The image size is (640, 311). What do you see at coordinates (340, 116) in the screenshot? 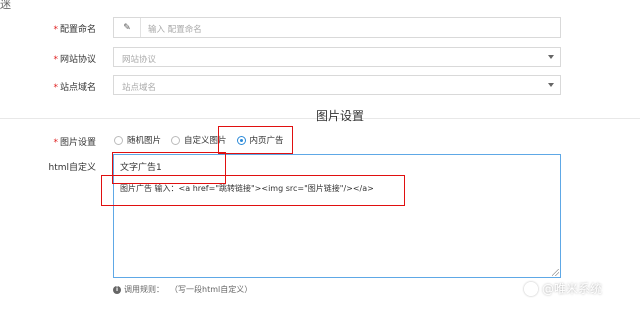
I see `section-title: 图片设置` at bounding box center [340, 116].